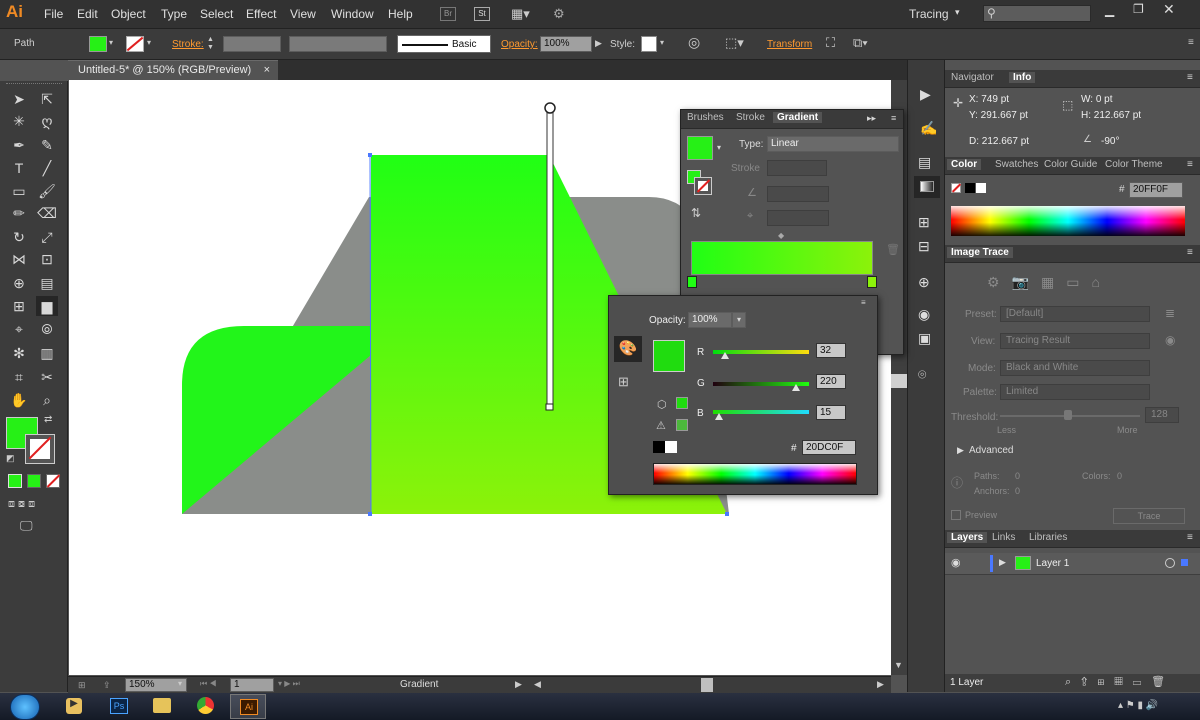 The height and width of the screenshot is (720, 1200). Describe the element at coordinates (1068, 415) in the screenshot. I see `threshold-slider-thumb` at that location.